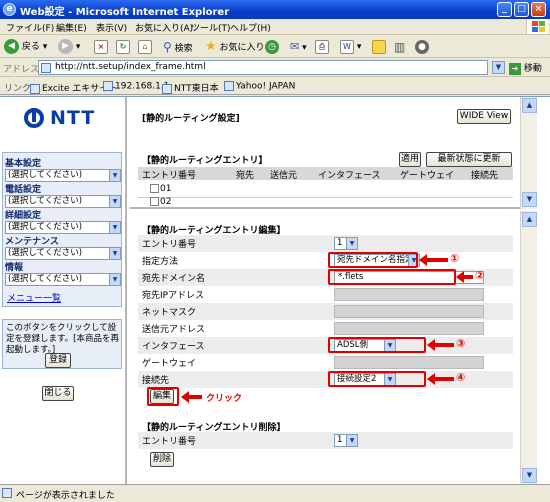 The width and height of the screenshot is (550, 502). Describe the element at coordinates (480, 275) in the screenshot. I see `annotation-marker-2: ②` at that location.